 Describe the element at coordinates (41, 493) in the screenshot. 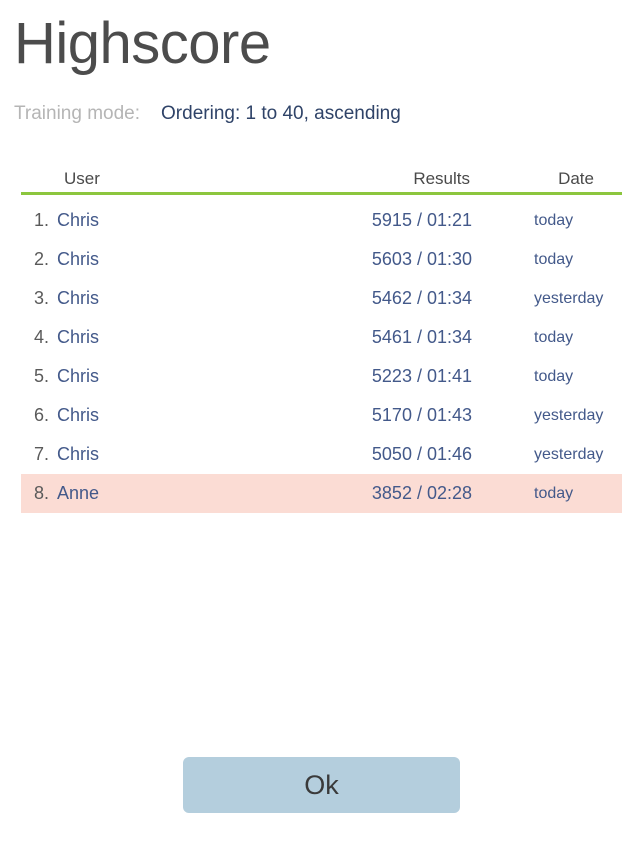

I see `row-rank: 8.` at that location.